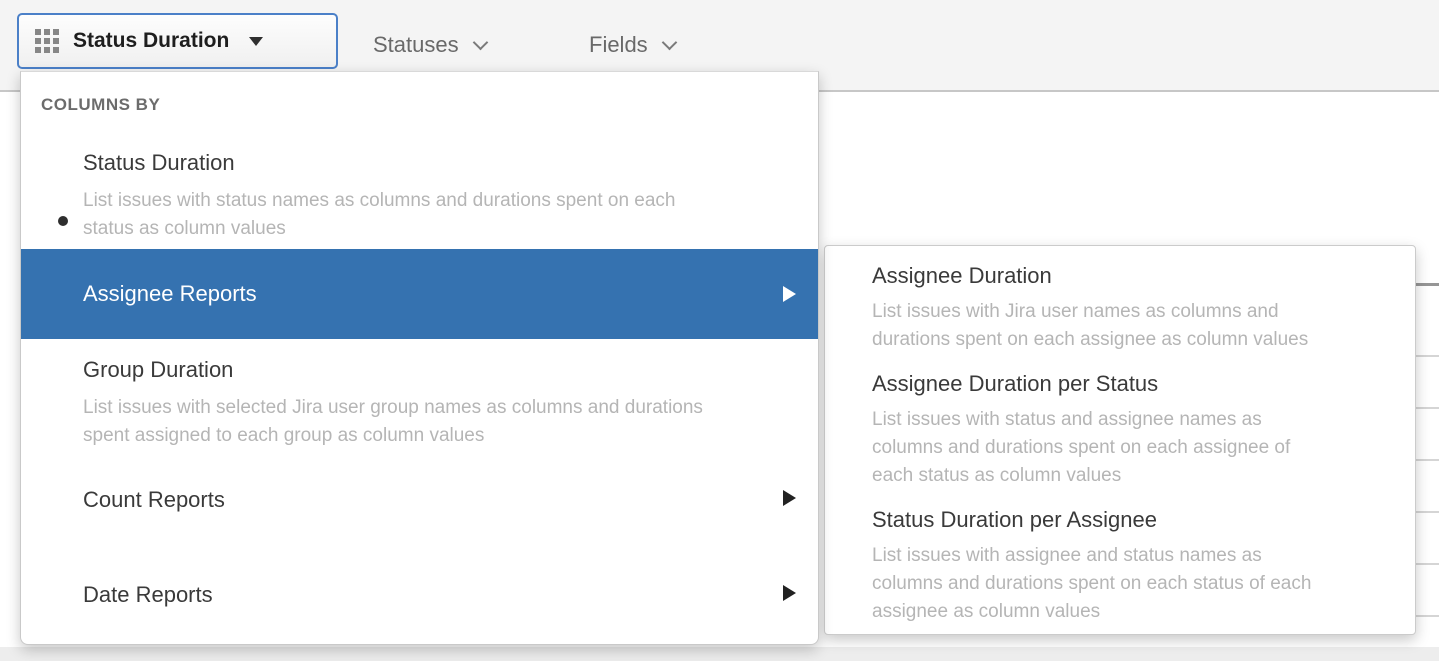  What do you see at coordinates (159, 162) in the screenshot?
I see `menu-item-title: Status Duration` at bounding box center [159, 162].